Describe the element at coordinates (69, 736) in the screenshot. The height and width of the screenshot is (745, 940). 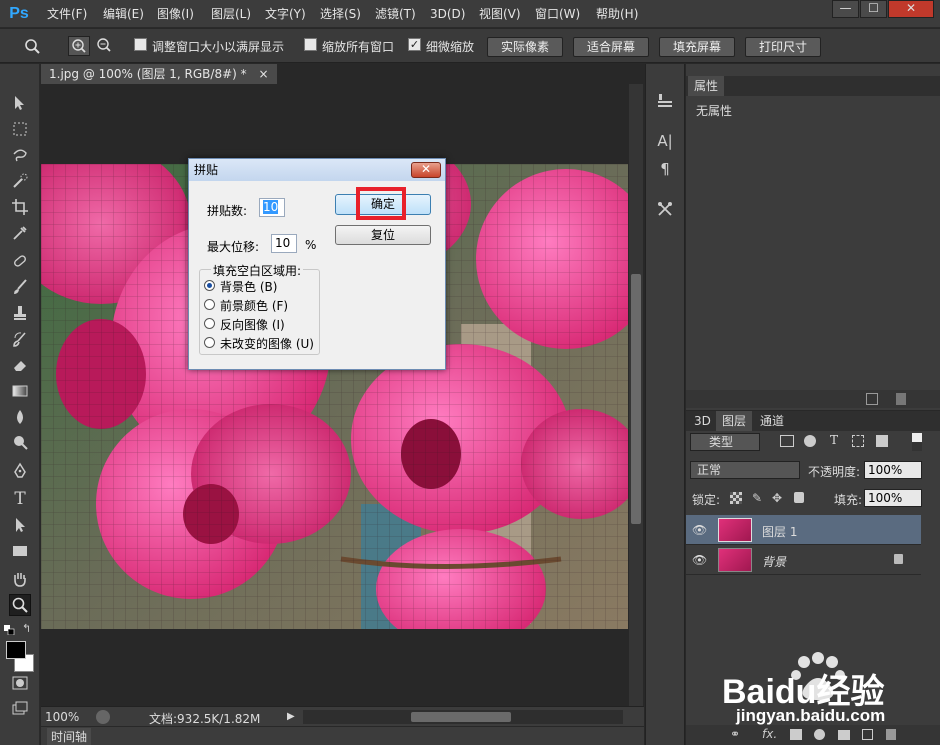
I see `timeline-tab: 时间轴` at that location.